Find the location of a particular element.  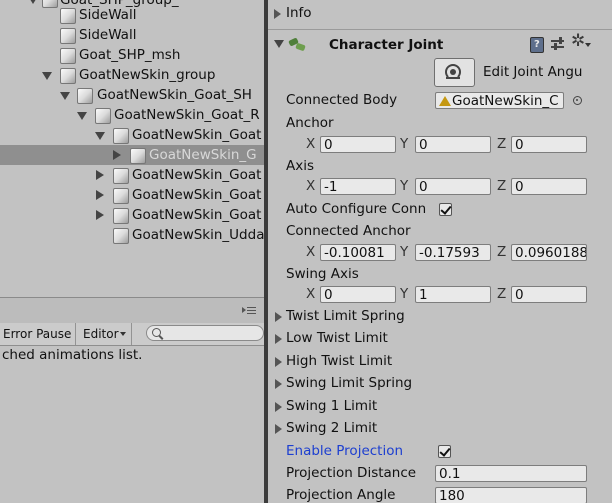

panel-menu-icon is located at coordinates (249, 311).